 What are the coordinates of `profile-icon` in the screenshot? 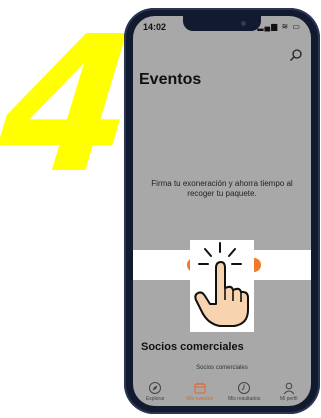 It's located at (289, 388).